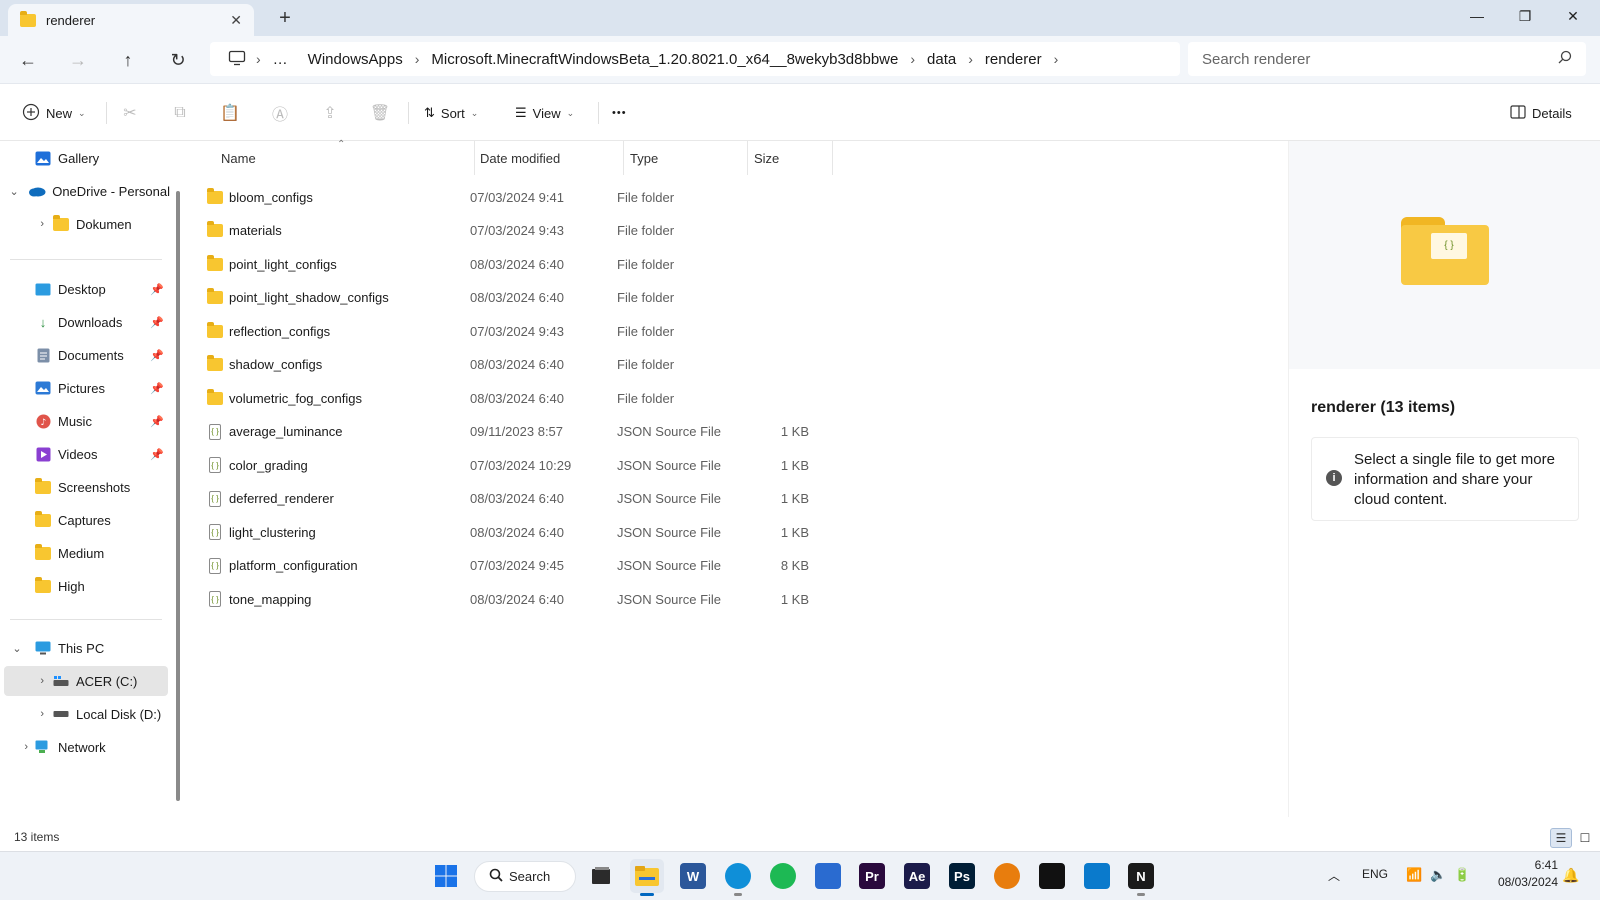 This screenshot has width=1600, height=900. Describe the element at coordinates (85, 747) in the screenshot. I see `sidebar-item-network: › Network` at that location.